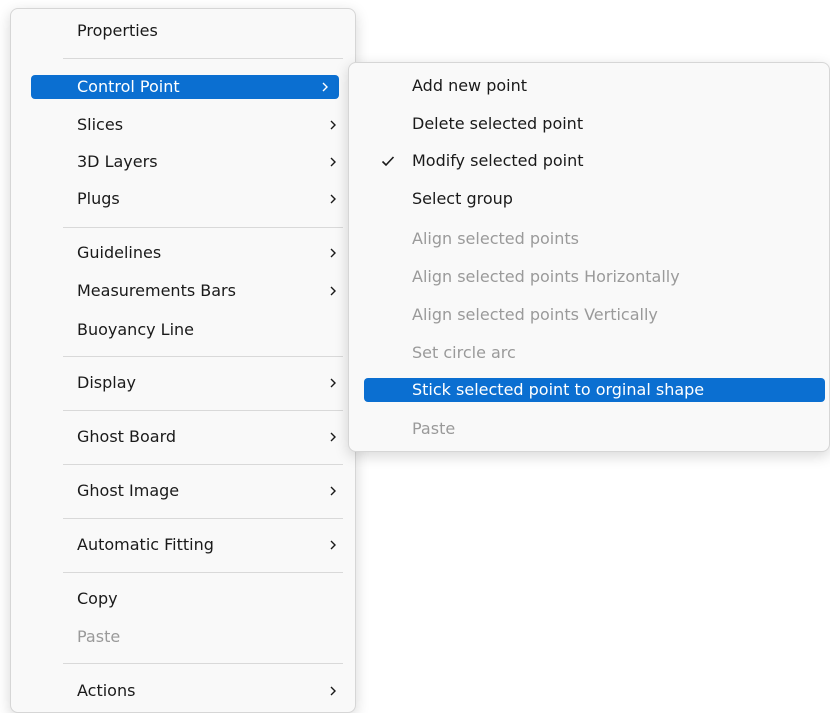 Image resolution: width=830 pixels, height=713 pixels. I want to click on submenu-item-delete-selected-point: Delete selected point, so click(594, 124).